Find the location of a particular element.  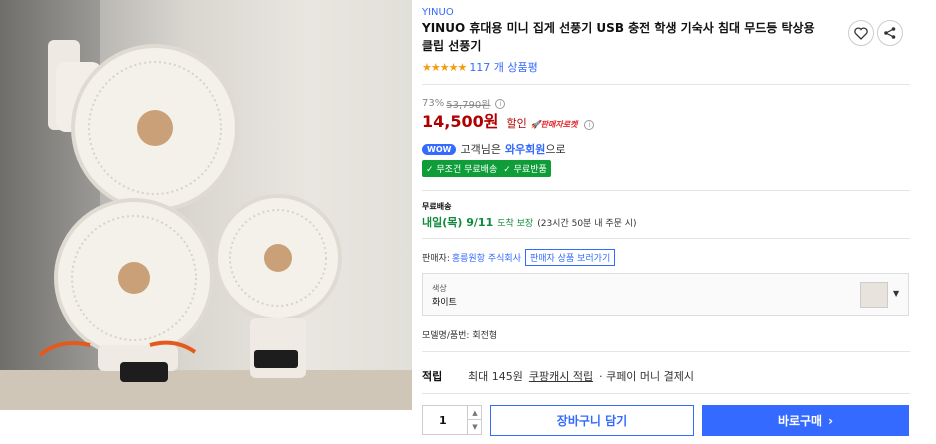

wow-badge: WOW is located at coordinates (439, 149).